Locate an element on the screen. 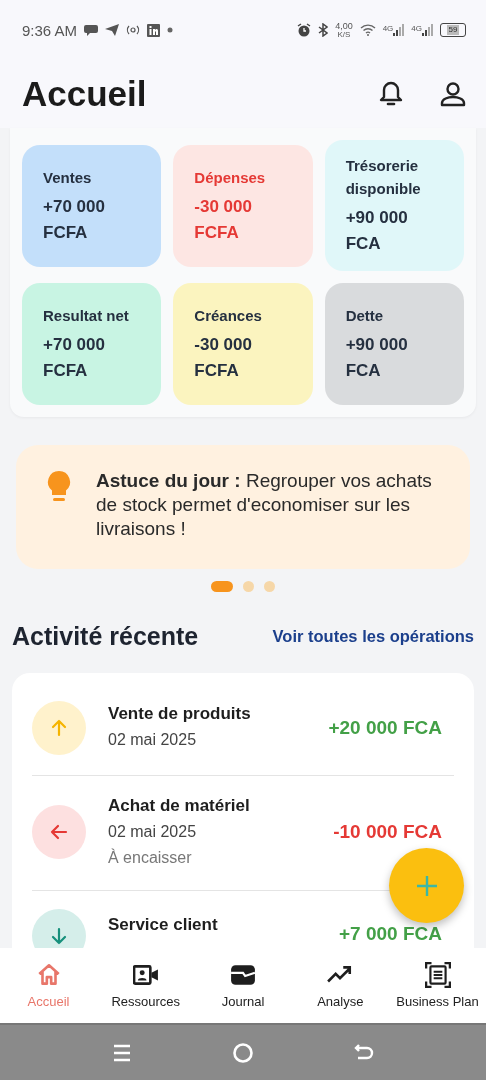 The width and height of the screenshot is (486, 1080). transaction-status: À encaisser is located at coordinates (150, 857).